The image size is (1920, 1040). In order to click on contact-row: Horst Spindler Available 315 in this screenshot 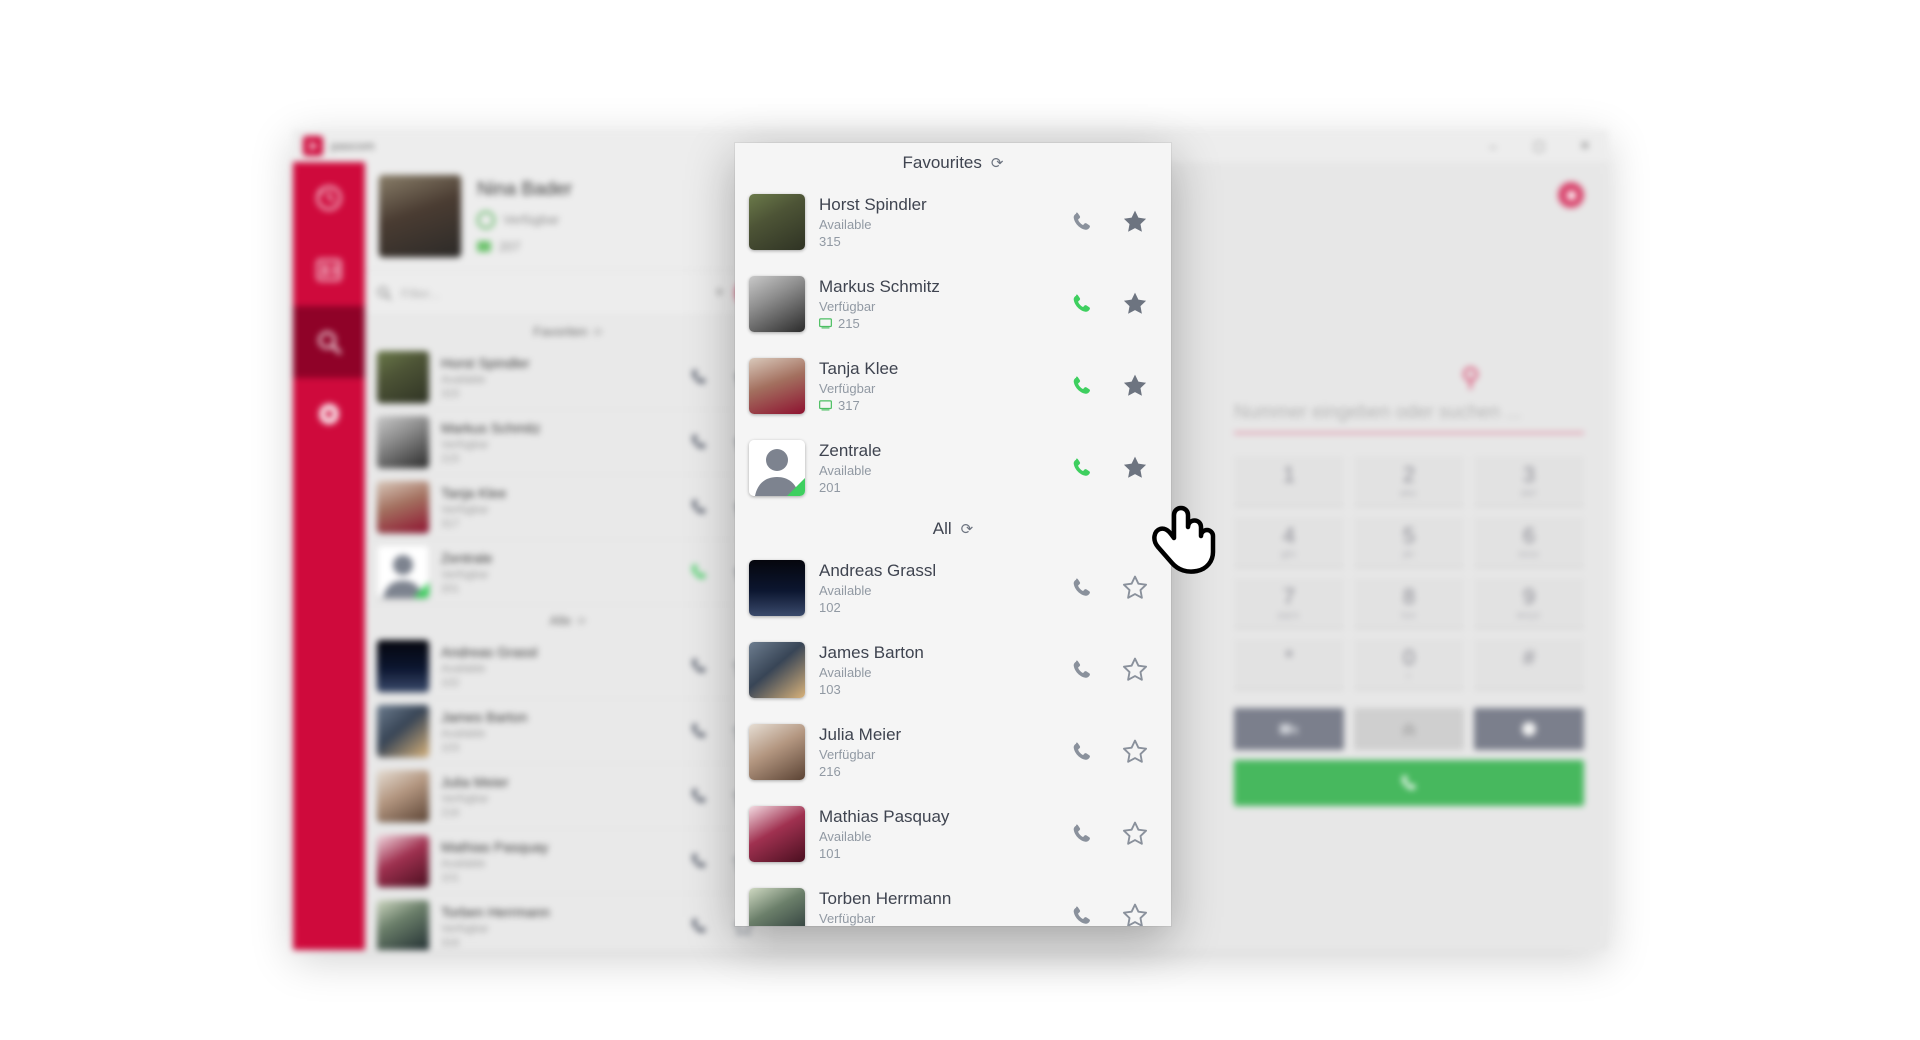, I will do `click(953, 222)`.